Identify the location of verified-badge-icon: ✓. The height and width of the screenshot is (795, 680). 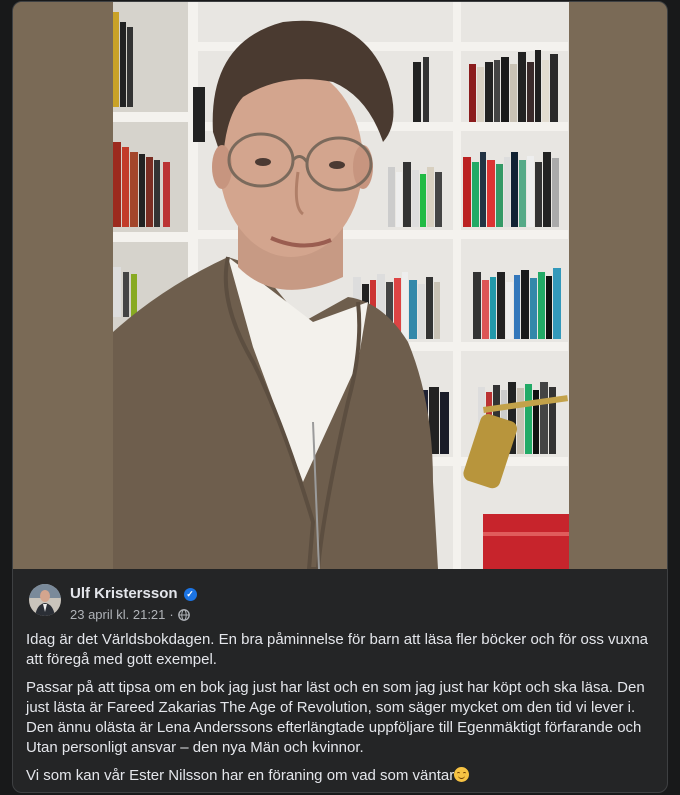
(190, 594).